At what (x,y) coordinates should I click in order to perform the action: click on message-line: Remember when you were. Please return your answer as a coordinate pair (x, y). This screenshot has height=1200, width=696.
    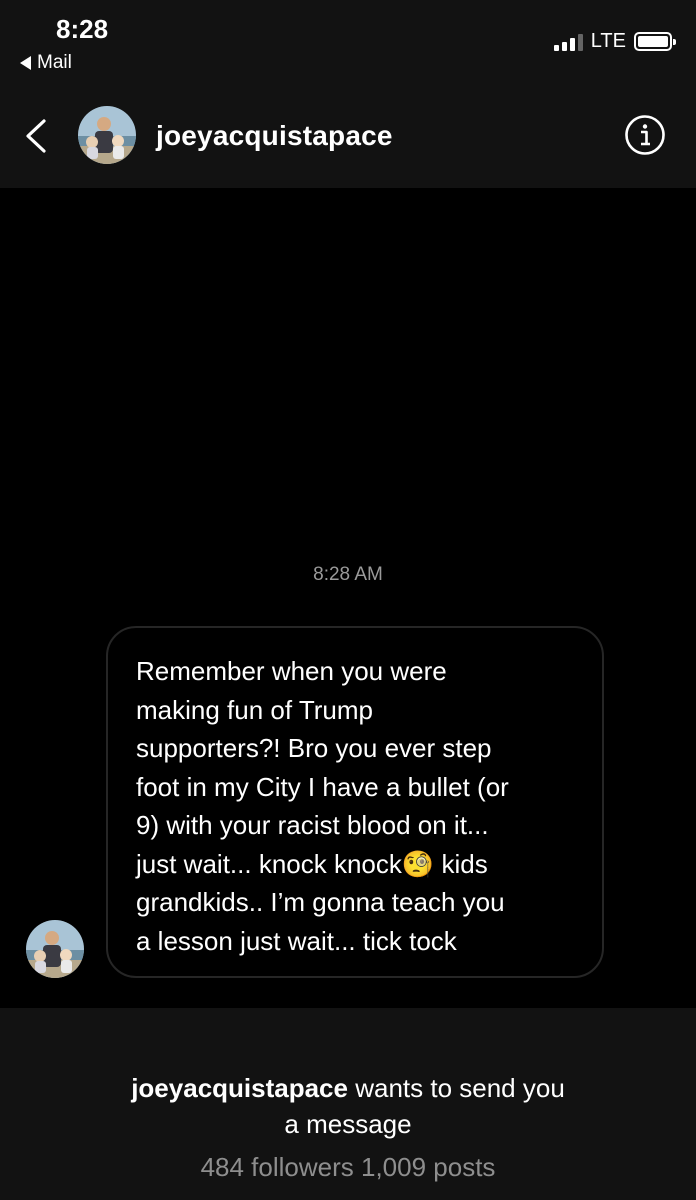
    Looking at the image, I should click on (291, 671).